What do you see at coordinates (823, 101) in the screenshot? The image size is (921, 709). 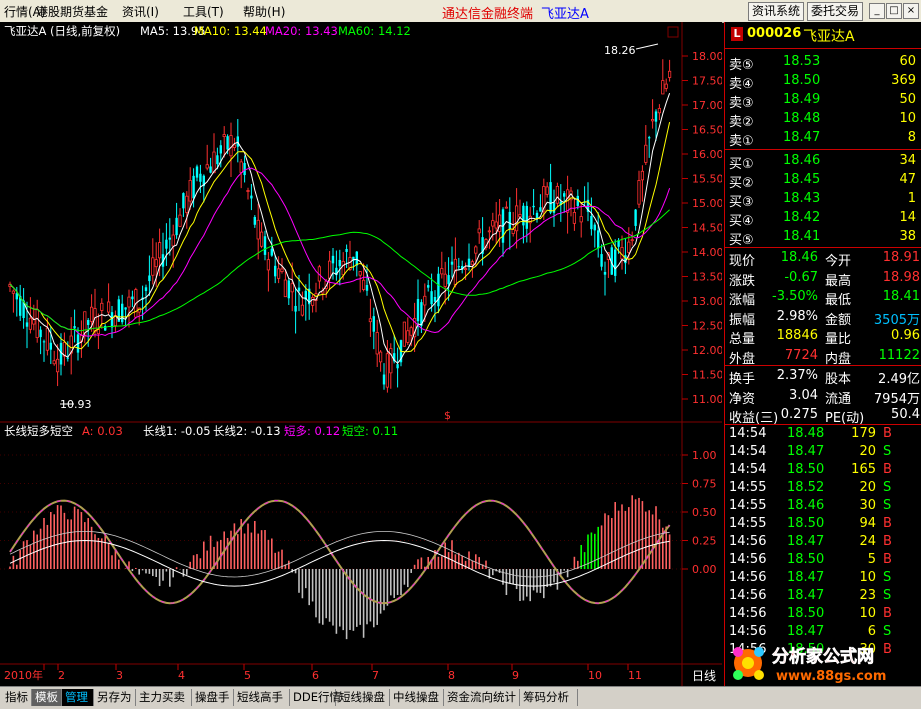 I see `ask-row: 卖③ 18.49 50` at bounding box center [823, 101].